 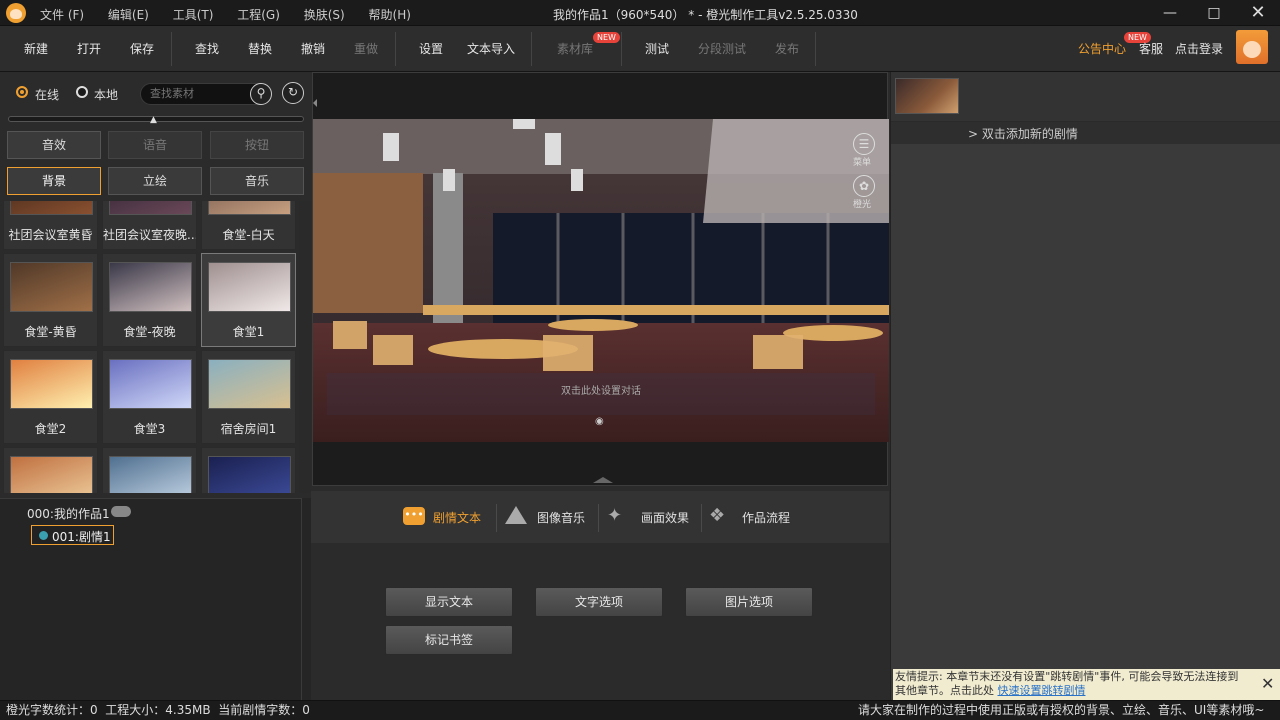 I want to click on menu-icon: ☰, so click(x=864, y=144).